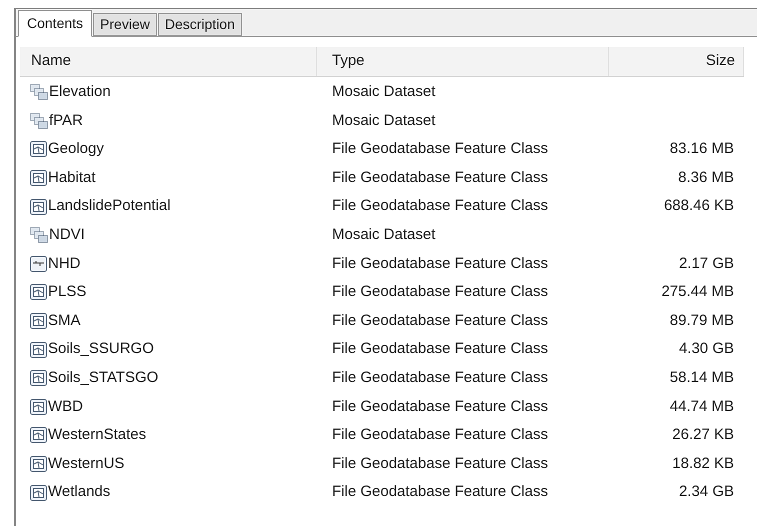 The width and height of the screenshot is (757, 526). Describe the element at coordinates (706, 264) in the screenshot. I see `item-size: 2.17 GB` at that location.